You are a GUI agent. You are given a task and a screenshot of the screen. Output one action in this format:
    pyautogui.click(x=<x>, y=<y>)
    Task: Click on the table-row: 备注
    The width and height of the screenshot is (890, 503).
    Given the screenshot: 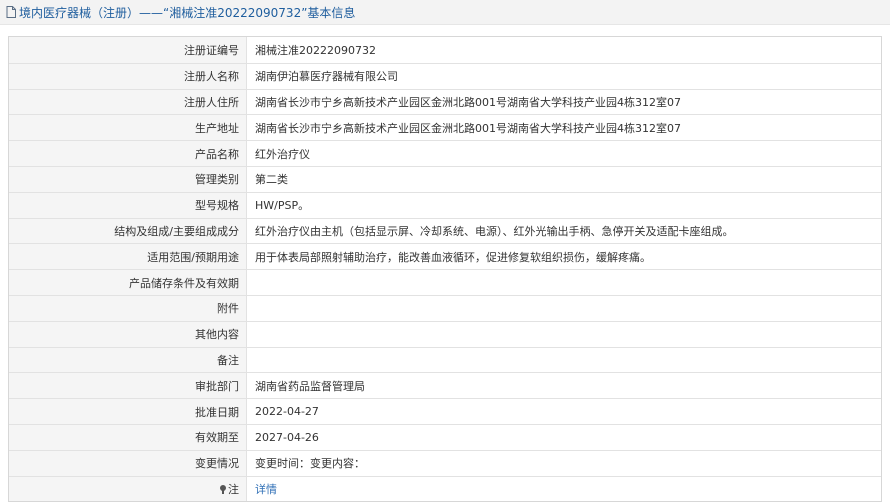 What is the action you would take?
    pyautogui.click(x=445, y=359)
    